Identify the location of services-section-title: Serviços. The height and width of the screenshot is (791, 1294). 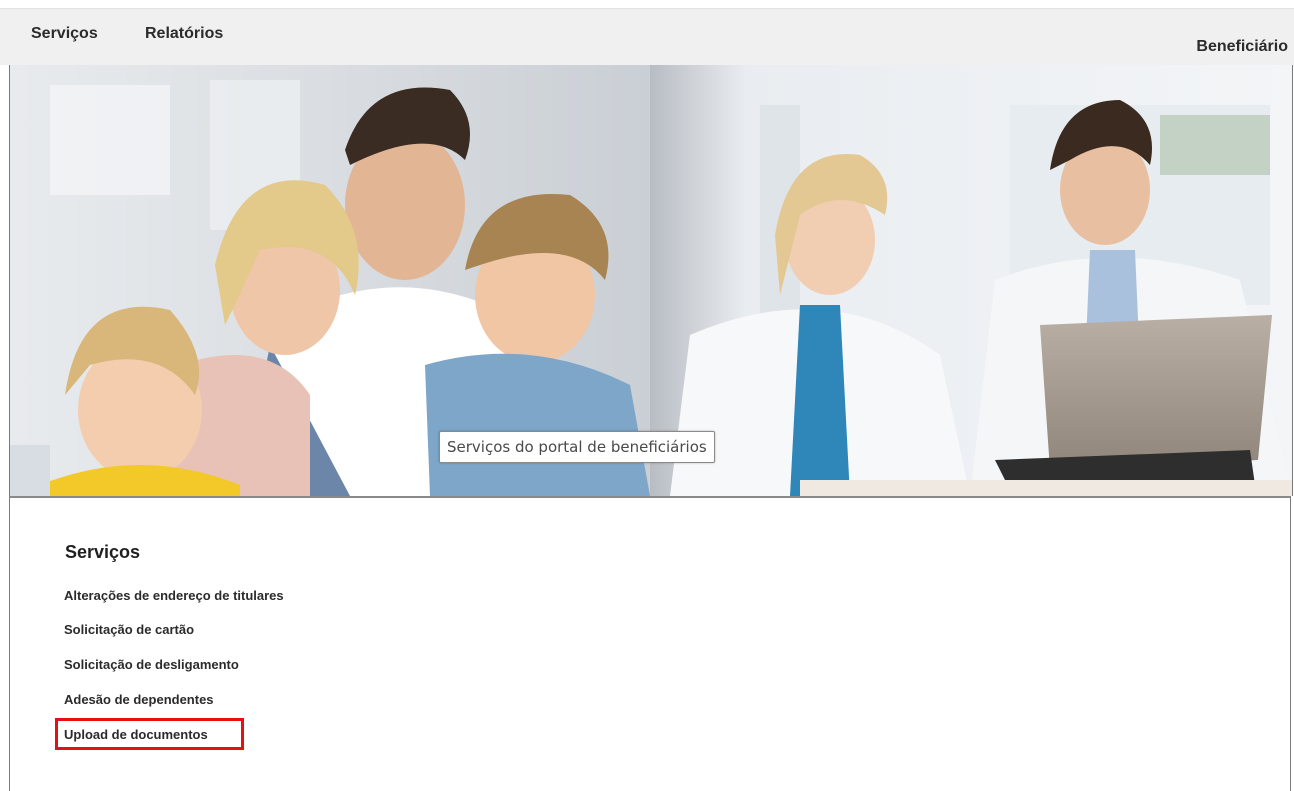
(103, 552).